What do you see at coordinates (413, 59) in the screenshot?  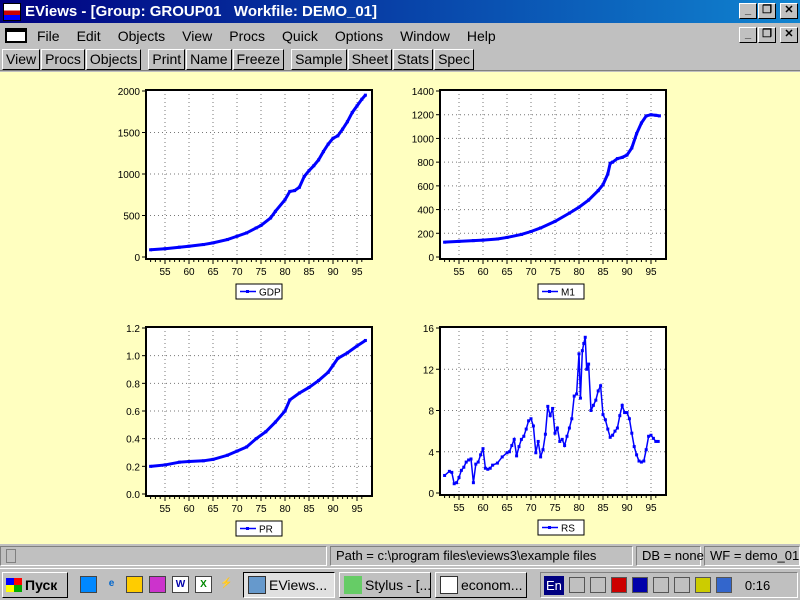 I see `stats-button: Stats` at bounding box center [413, 59].